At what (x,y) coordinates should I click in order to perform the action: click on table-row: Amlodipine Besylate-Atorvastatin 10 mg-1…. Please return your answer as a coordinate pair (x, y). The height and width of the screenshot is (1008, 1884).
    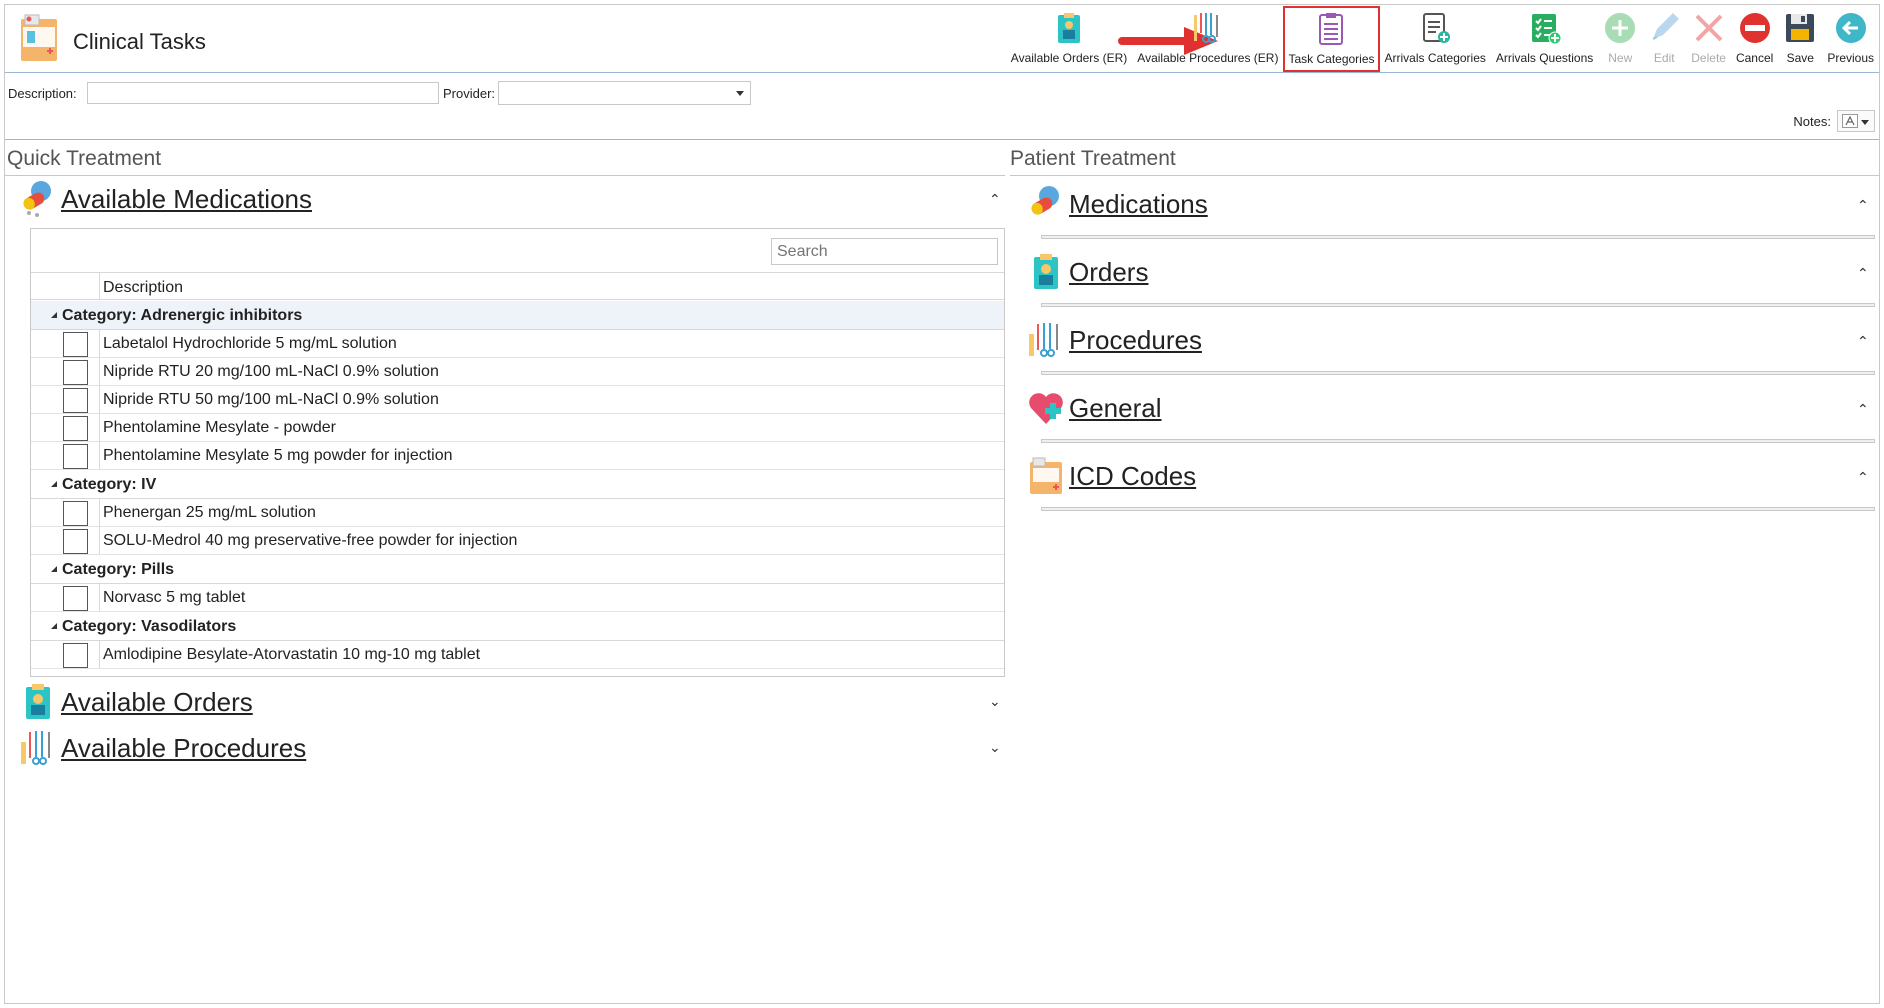
    Looking at the image, I should click on (517, 655).